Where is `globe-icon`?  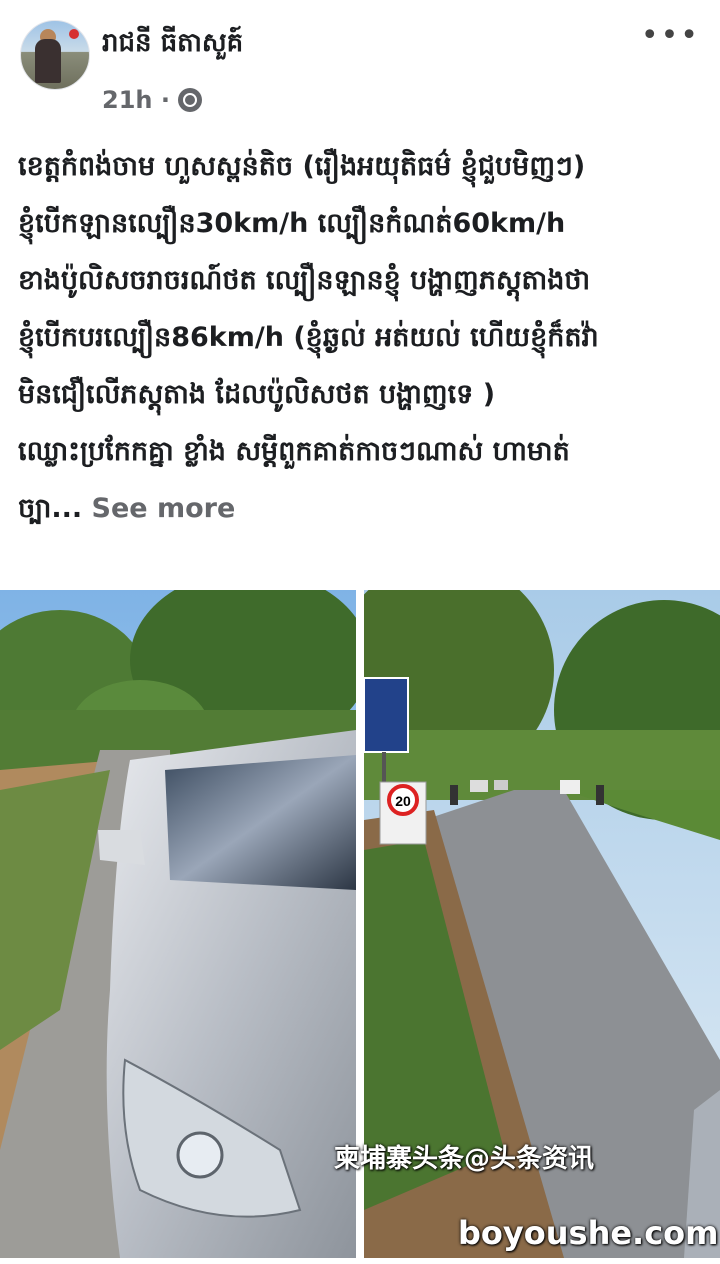 globe-icon is located at coordinates (189, 100).